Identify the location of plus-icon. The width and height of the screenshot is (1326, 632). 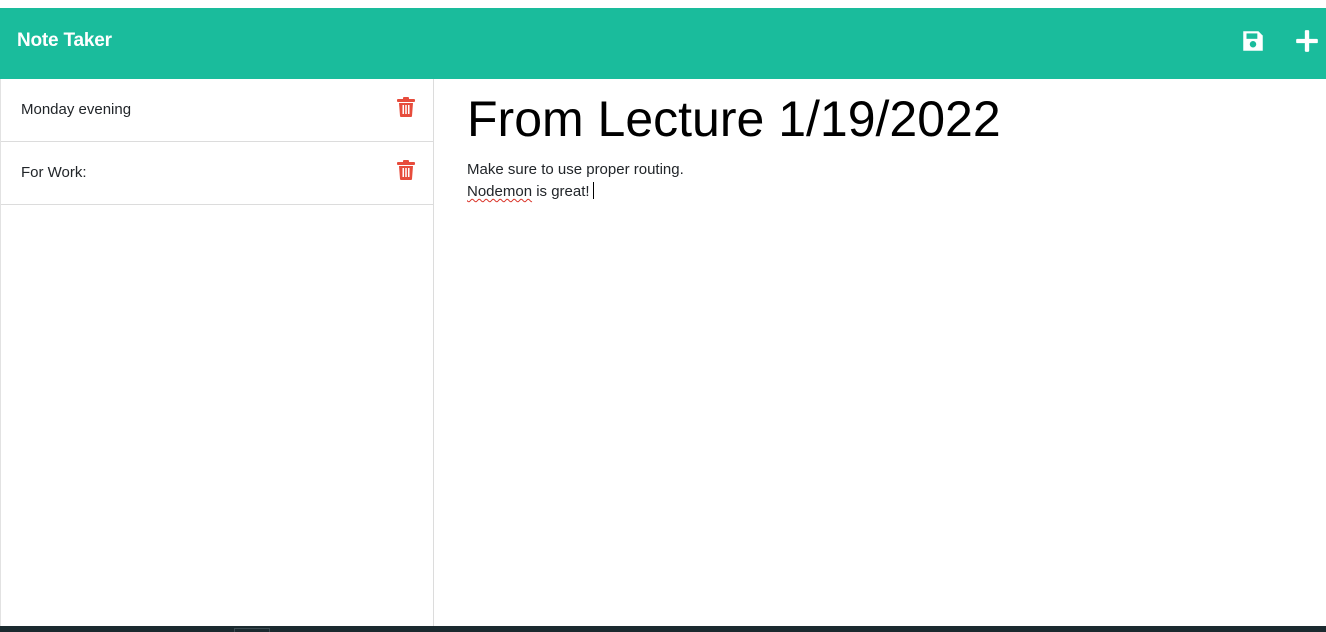
(1307, 41).